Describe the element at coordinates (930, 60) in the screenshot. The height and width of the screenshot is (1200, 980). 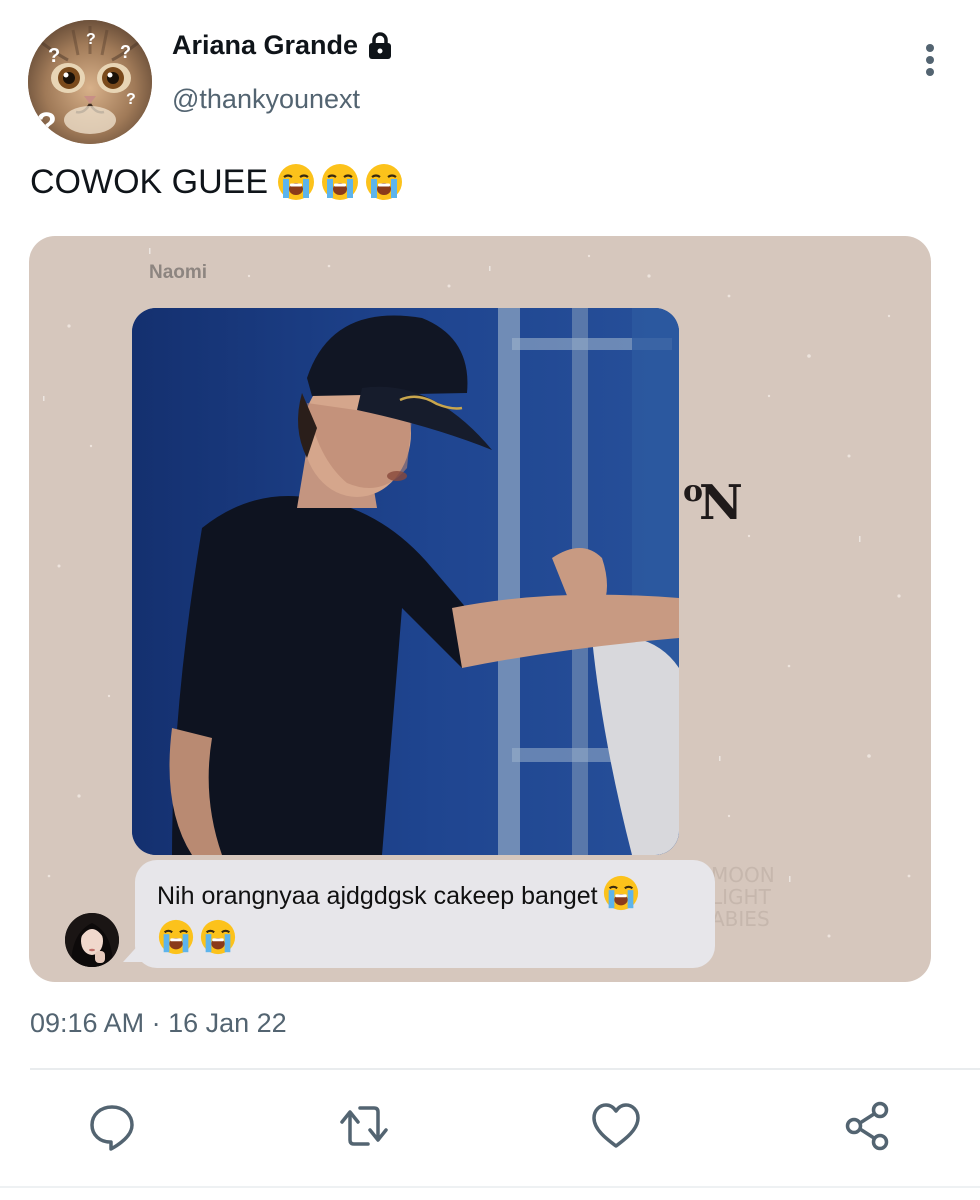
I see `more-options-icon` at that location.